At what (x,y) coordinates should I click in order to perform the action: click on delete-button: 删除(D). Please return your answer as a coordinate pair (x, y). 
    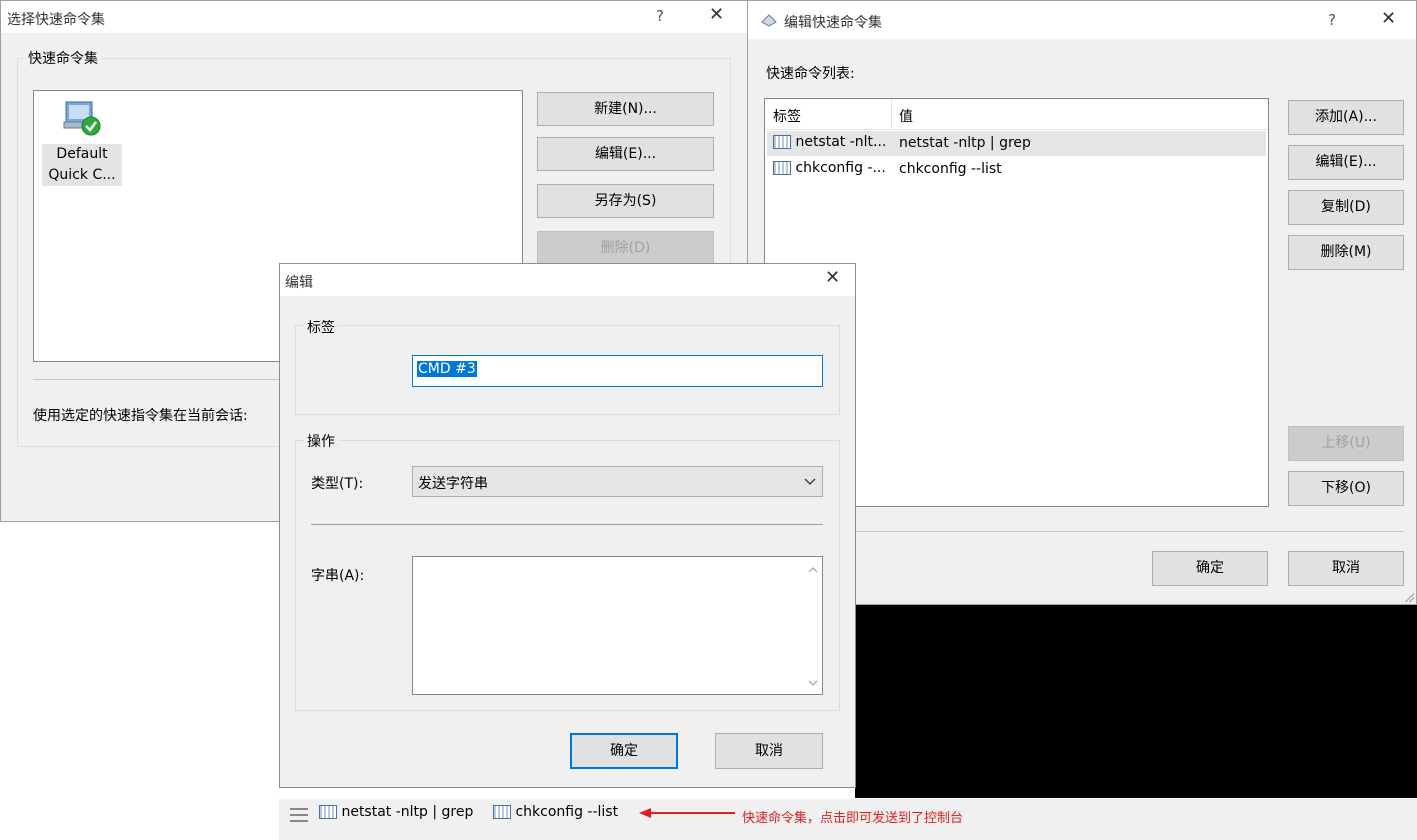
    Looking at the image, I should click on (625, 248).